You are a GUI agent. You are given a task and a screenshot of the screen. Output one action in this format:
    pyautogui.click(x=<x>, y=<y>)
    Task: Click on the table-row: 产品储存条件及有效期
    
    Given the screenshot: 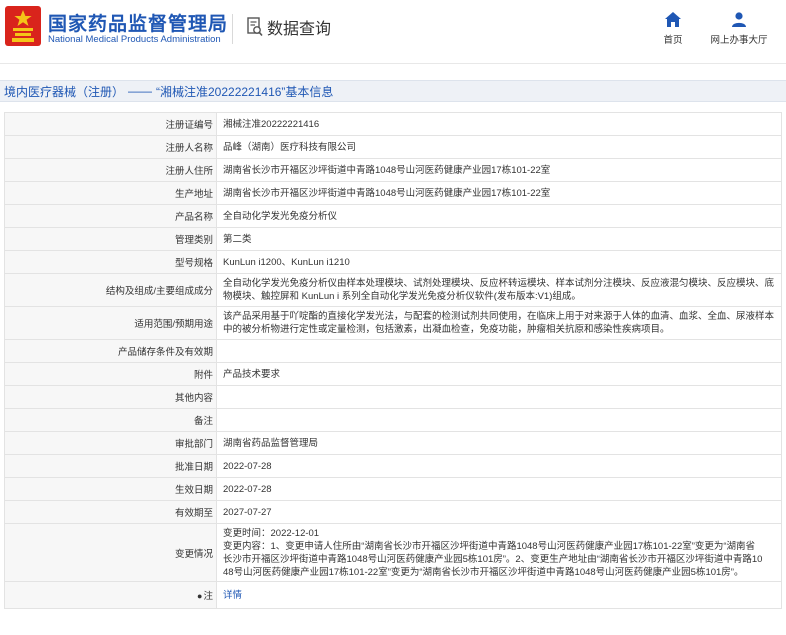 What is the action you would take?
    pyautogui.click(x=393, y=351)
    